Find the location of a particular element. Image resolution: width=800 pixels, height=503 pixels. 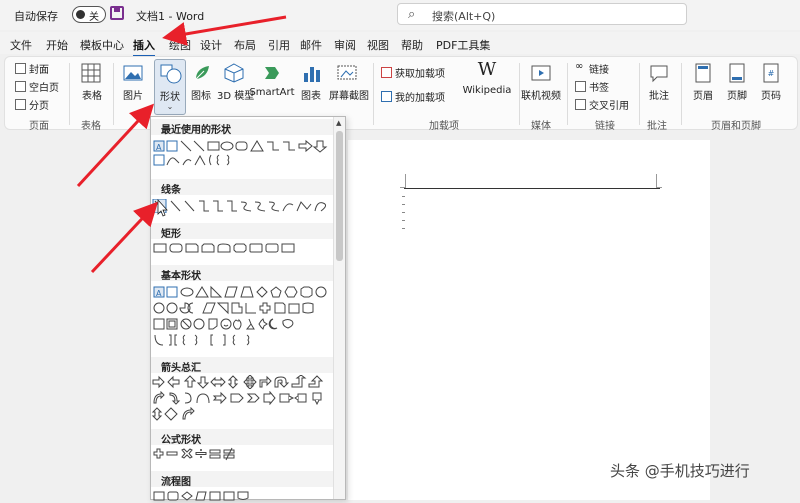

tab-layout: 布局 is located at coordinates (245, 45).